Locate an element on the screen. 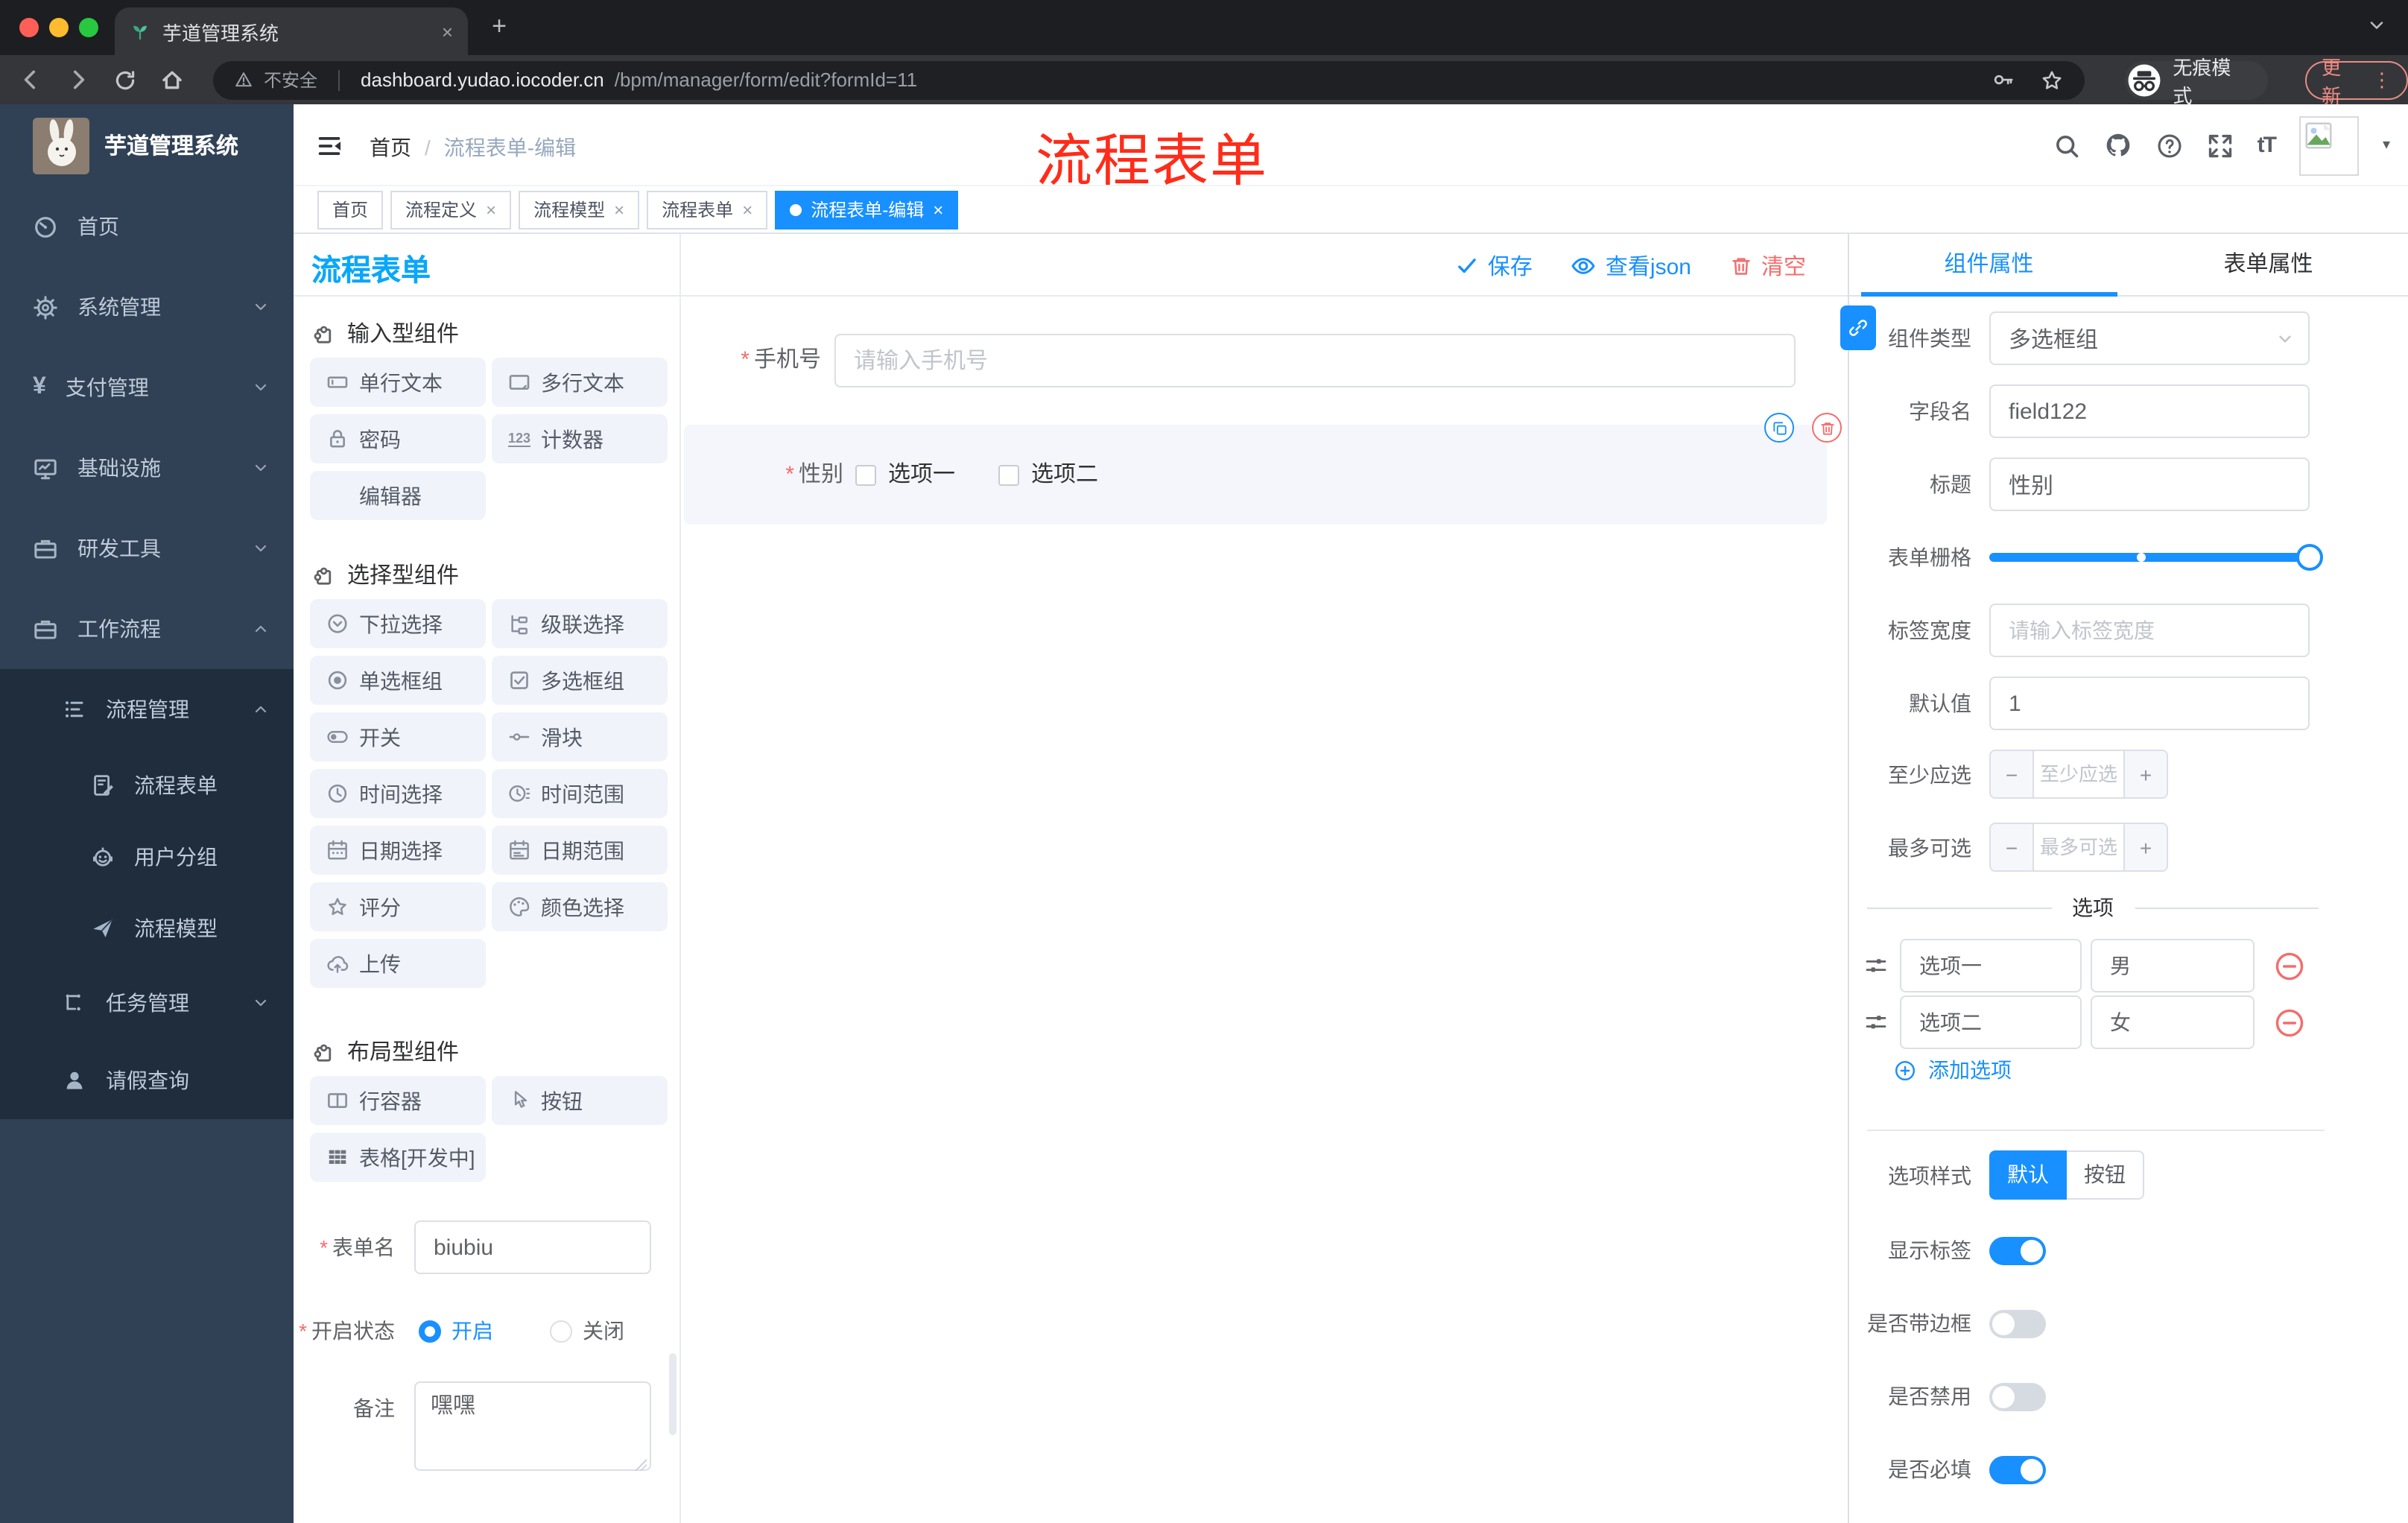 This screenshot has width=2408, height=1523. palette-item-password: 密码 is located at coordinates (398, 438).